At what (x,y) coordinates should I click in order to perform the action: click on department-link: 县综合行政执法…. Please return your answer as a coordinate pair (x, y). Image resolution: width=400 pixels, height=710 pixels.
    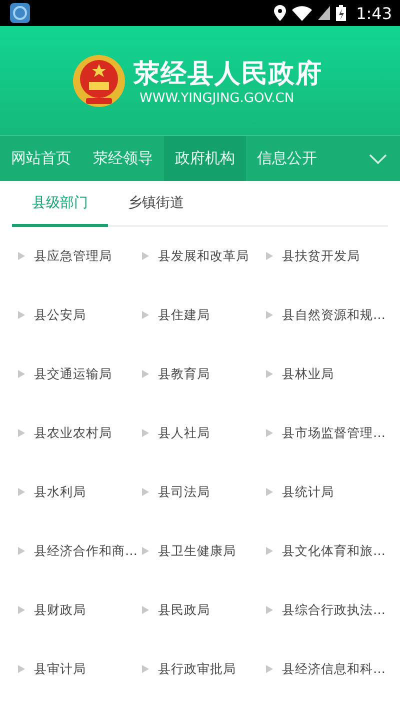
    Looking at the image, I should click on (334, 610).